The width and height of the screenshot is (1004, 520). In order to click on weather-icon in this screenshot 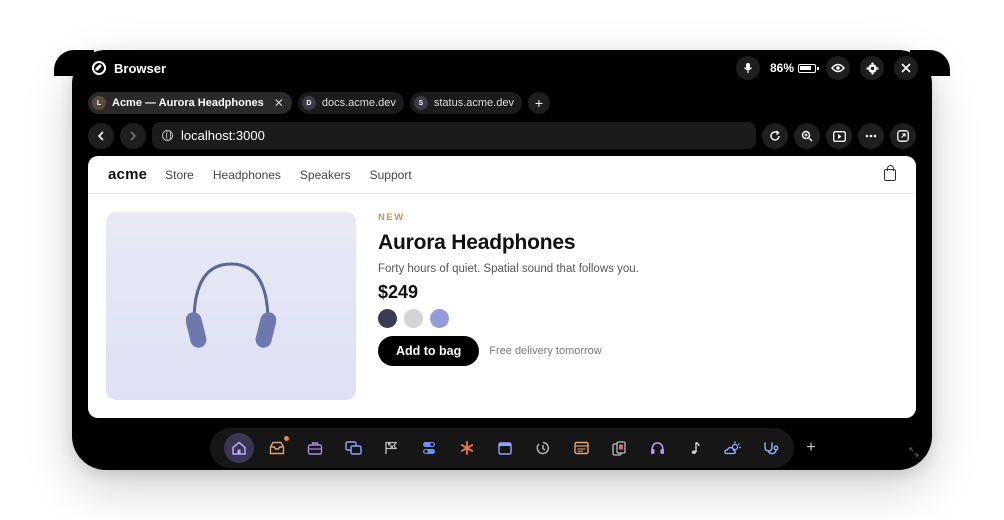, I will do `click(732, 448)`.